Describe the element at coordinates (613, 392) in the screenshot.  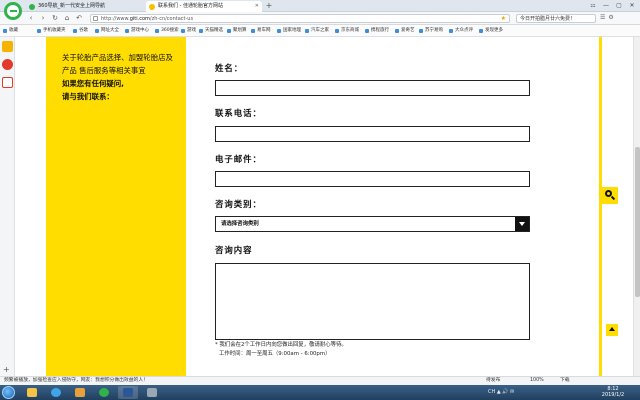
I see `clock: 8:12 2019/1/2` at that location.